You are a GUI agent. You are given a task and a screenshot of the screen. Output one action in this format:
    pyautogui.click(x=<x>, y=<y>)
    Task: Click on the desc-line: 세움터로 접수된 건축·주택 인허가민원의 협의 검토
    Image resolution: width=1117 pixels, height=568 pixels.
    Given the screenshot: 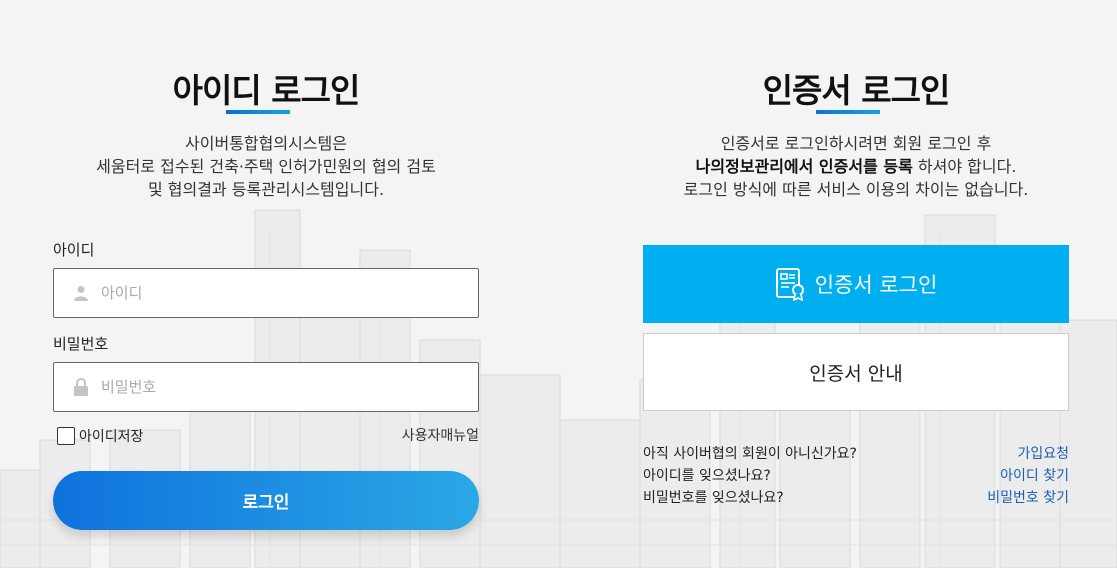 What is the action you would take?
    pyautogui.click(x=266, y=166)
    